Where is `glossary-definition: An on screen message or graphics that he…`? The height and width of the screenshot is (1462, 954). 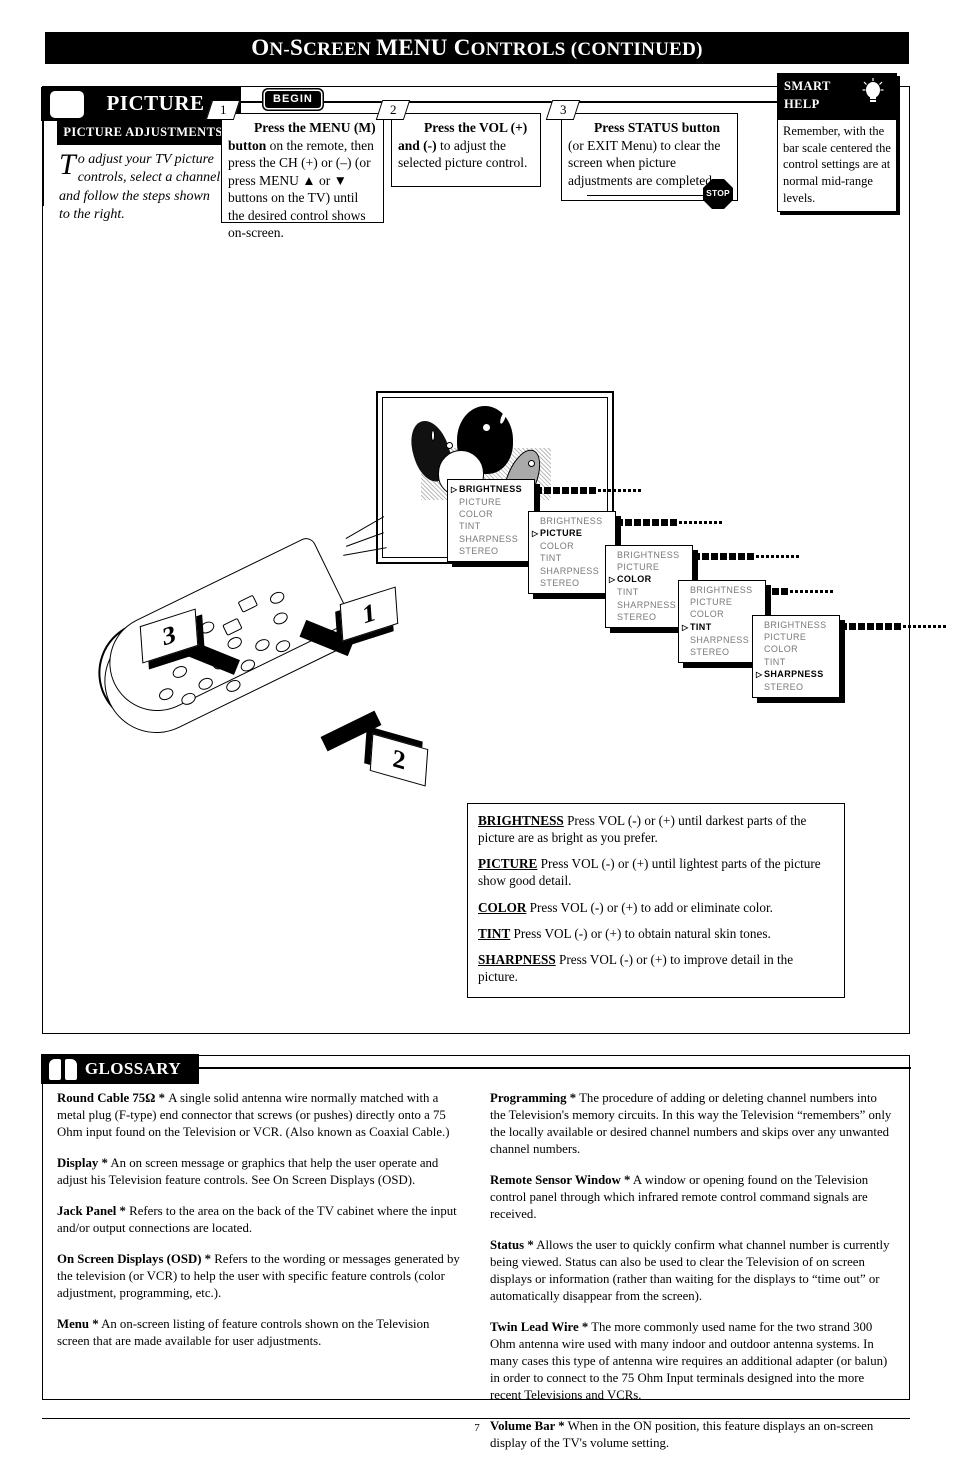
glossary-definition: An on screen message or graphics that he… is located at coordinates (248, 1172).